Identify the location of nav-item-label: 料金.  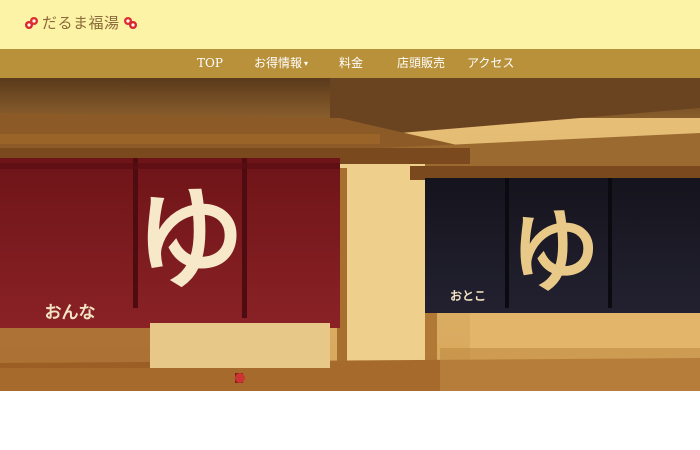
(351, 63).